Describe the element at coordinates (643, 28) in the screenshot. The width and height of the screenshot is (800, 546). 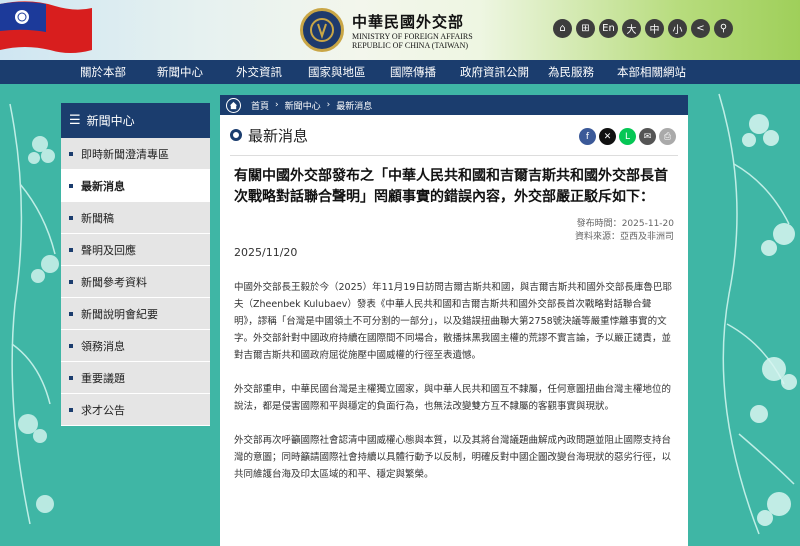
I see `header-tools: ⌂ ⊞ En 大 中 小 < ⚲` at that location.